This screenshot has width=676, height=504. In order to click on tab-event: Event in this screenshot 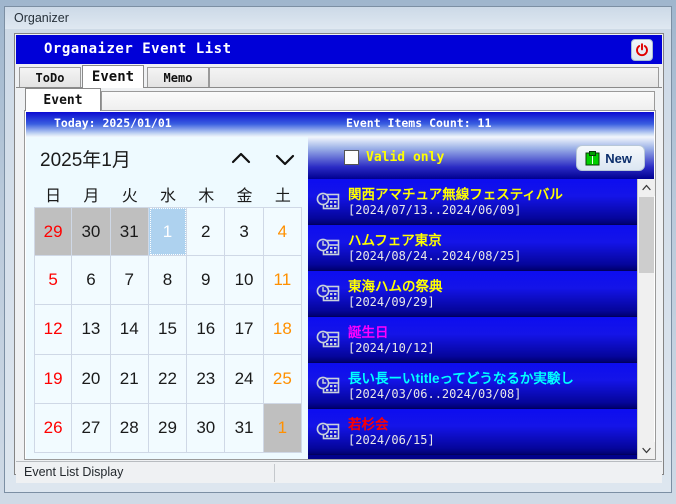, I will do `click(113, 76)`.